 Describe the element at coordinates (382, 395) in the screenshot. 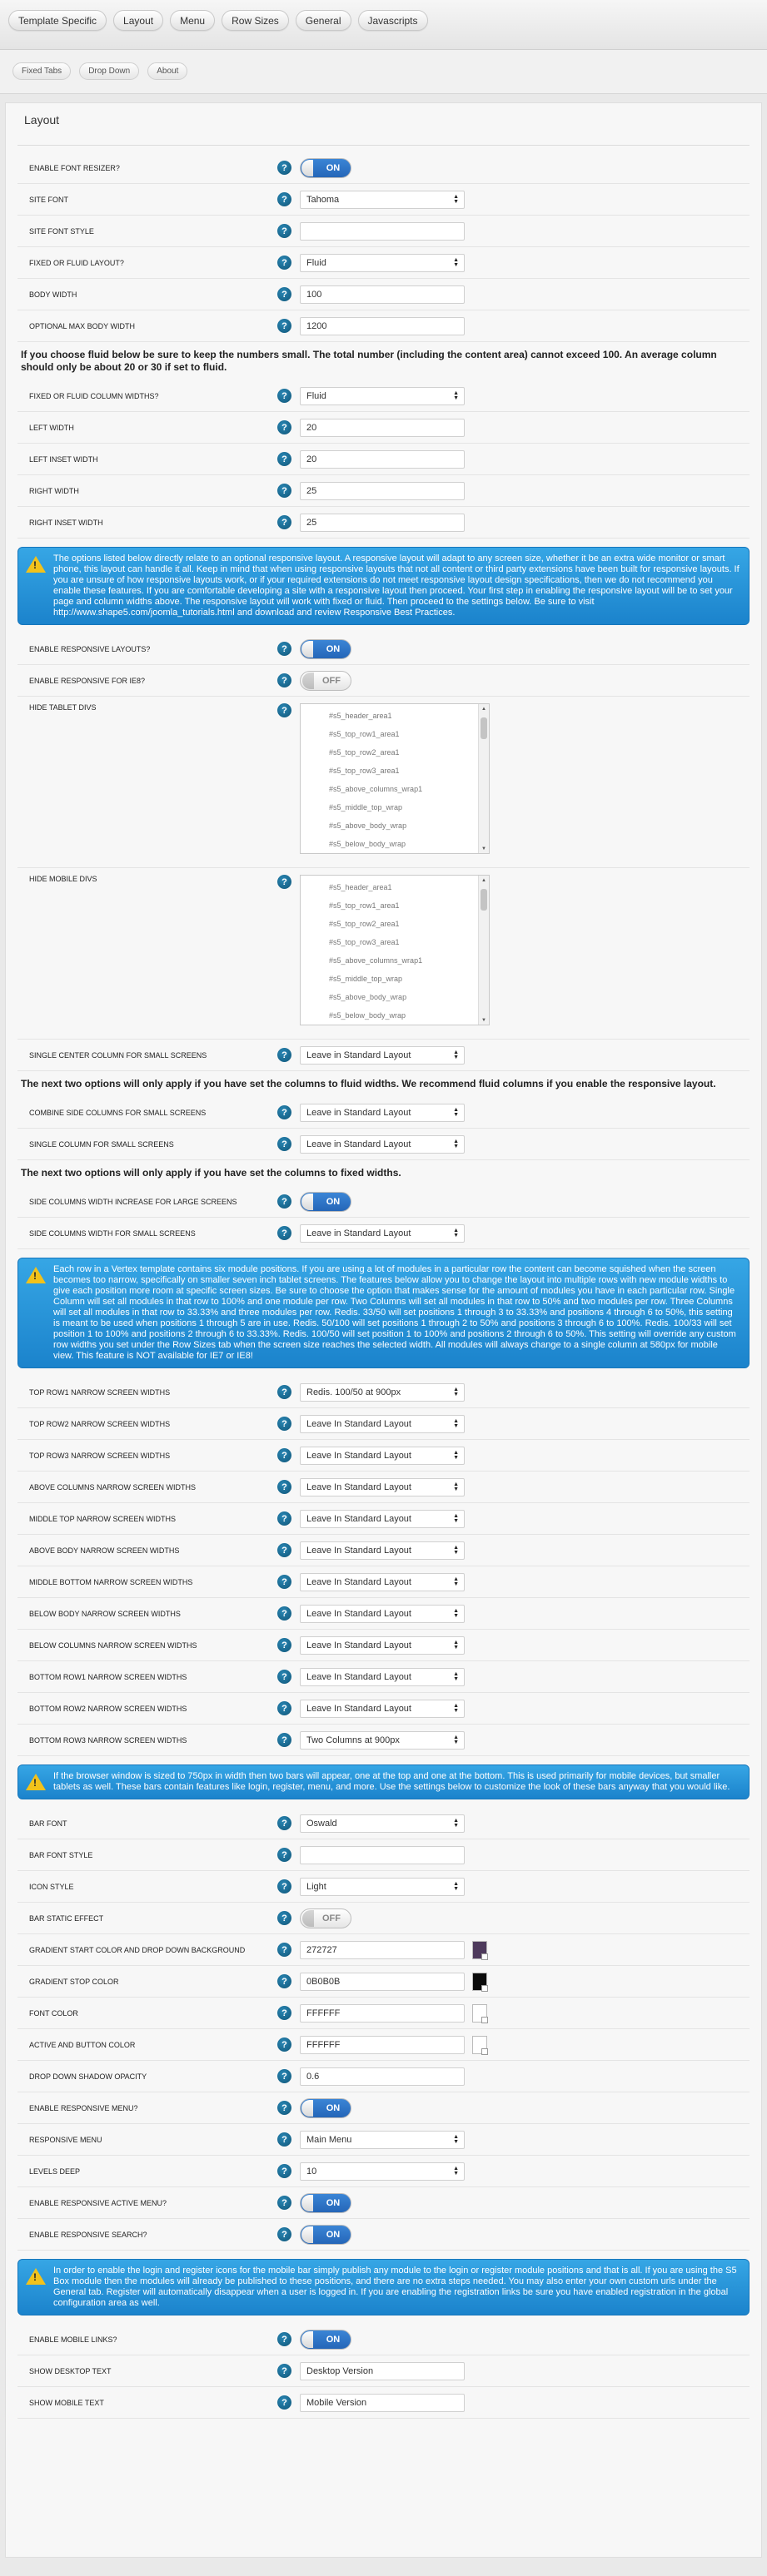

I see `select-dropdown: Fluid ▲ ▼` at that location.